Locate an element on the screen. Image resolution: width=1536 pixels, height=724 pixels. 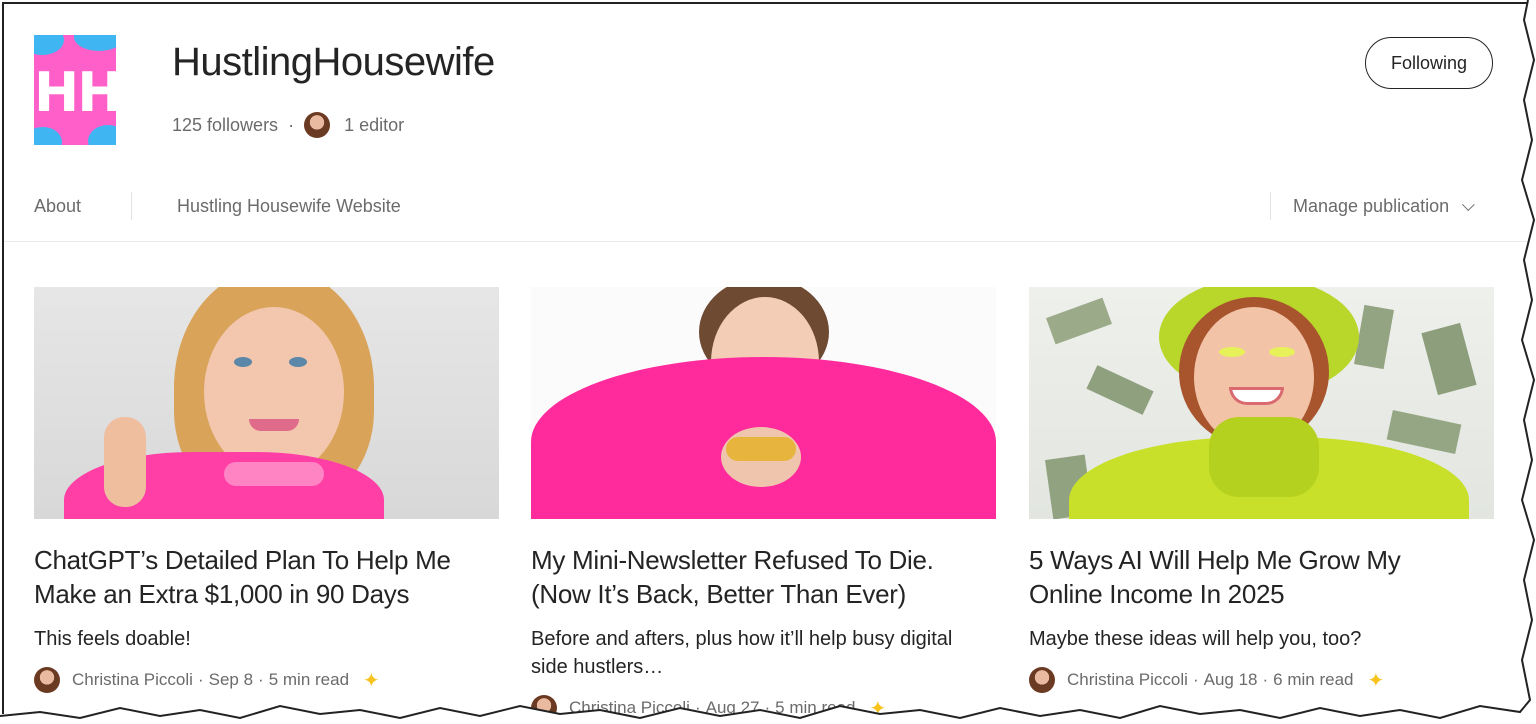
article-date: Sep 8 is located at coordinates (231, 679).